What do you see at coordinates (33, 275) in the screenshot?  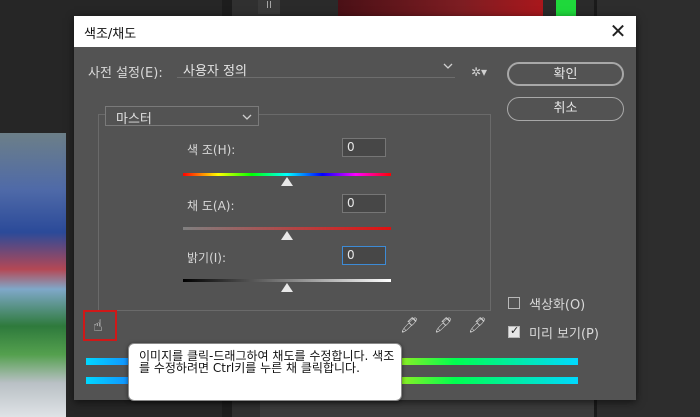 I see `canvas-photo` at bounding box center [33, 275].